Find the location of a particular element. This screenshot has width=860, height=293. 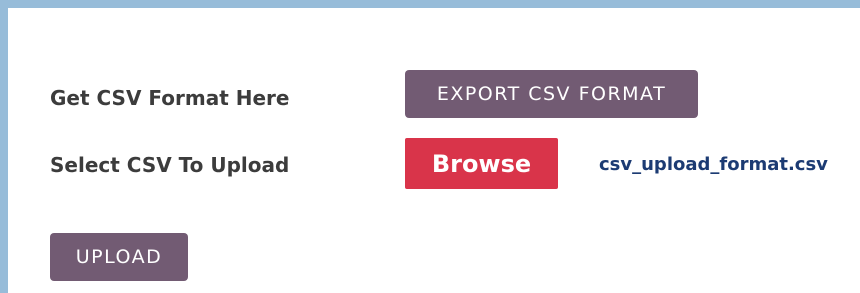

get-csv-format-label: Get CSV Format Here is located at coordinates (170, 98).